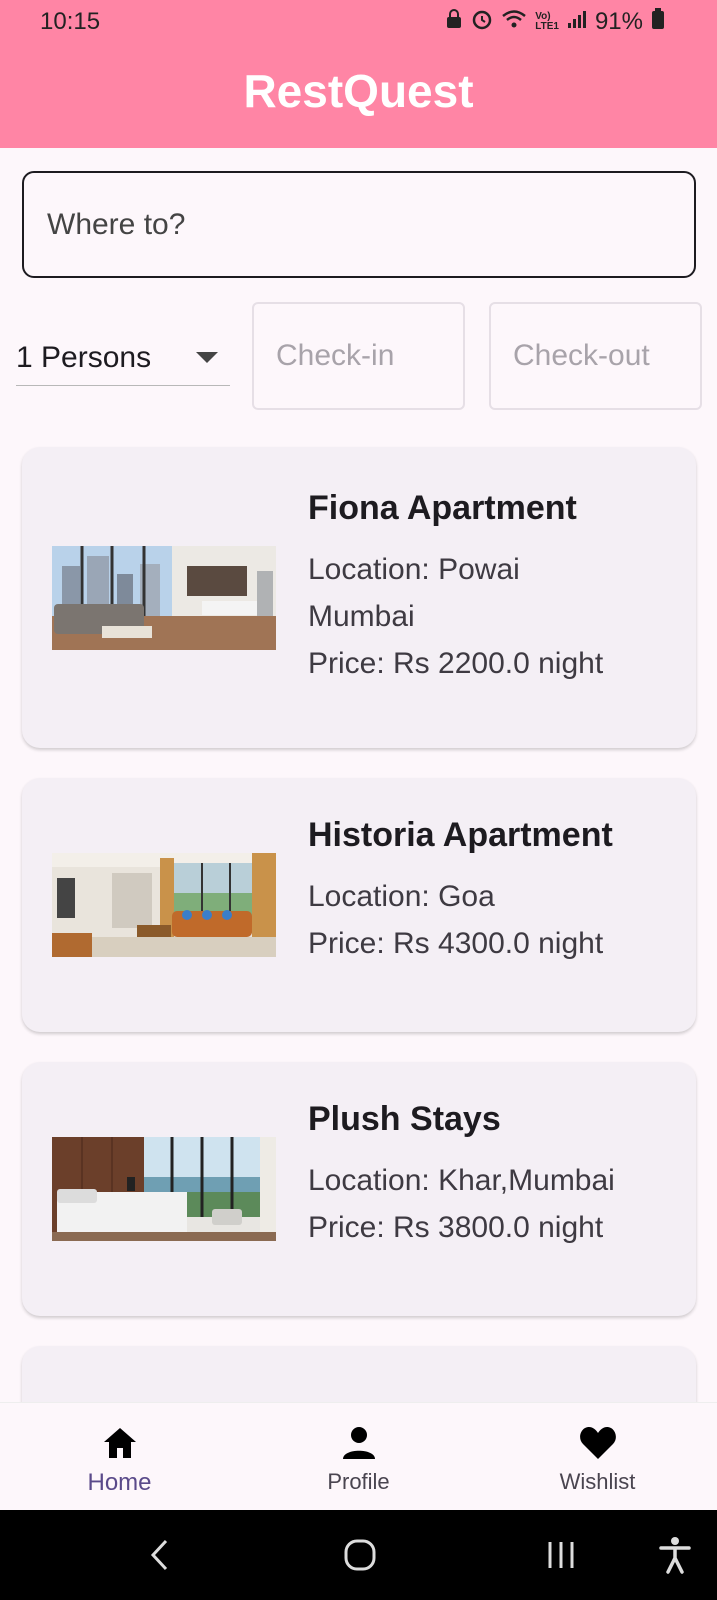  I want to click on battery-icon, so click(658, 22).